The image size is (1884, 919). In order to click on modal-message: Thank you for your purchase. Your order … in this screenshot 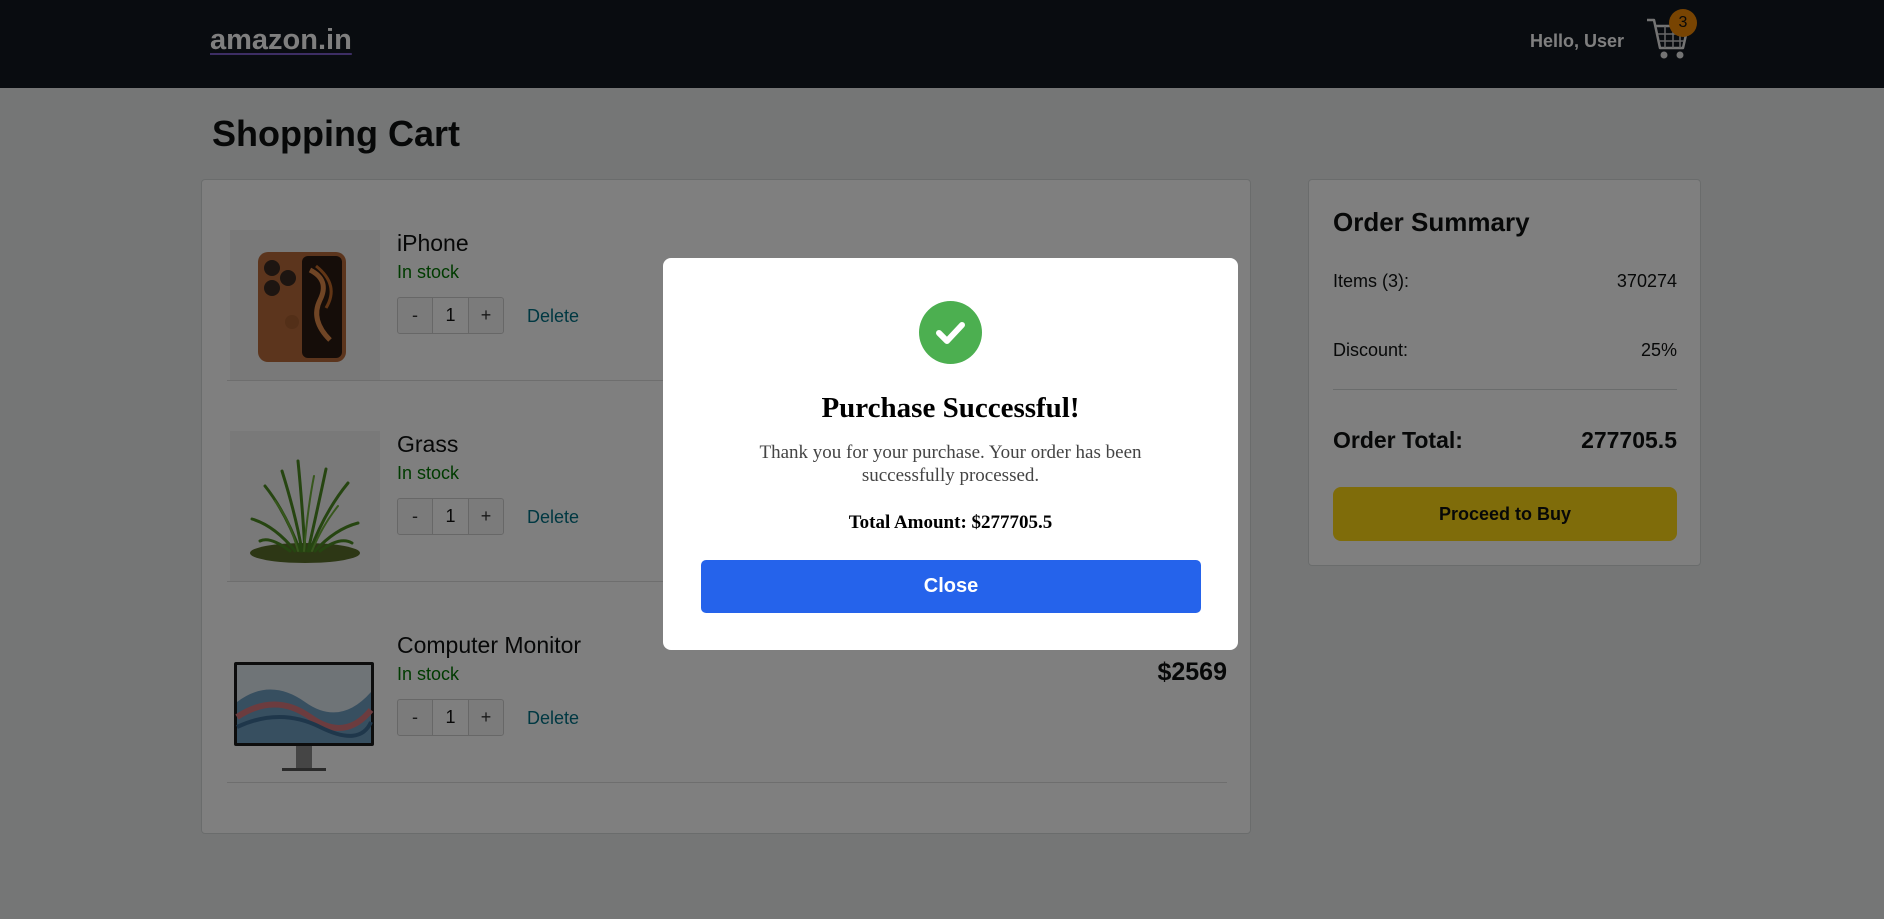, I will do `click(950, 464)`.